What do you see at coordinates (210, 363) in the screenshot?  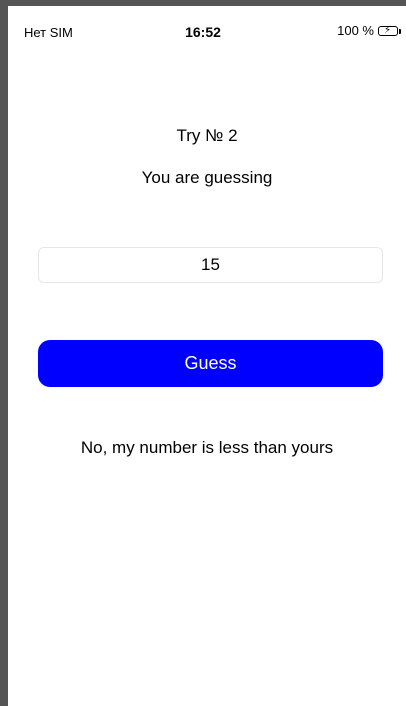 I see `guess-button: Guess` at bounding box center [210, 363].